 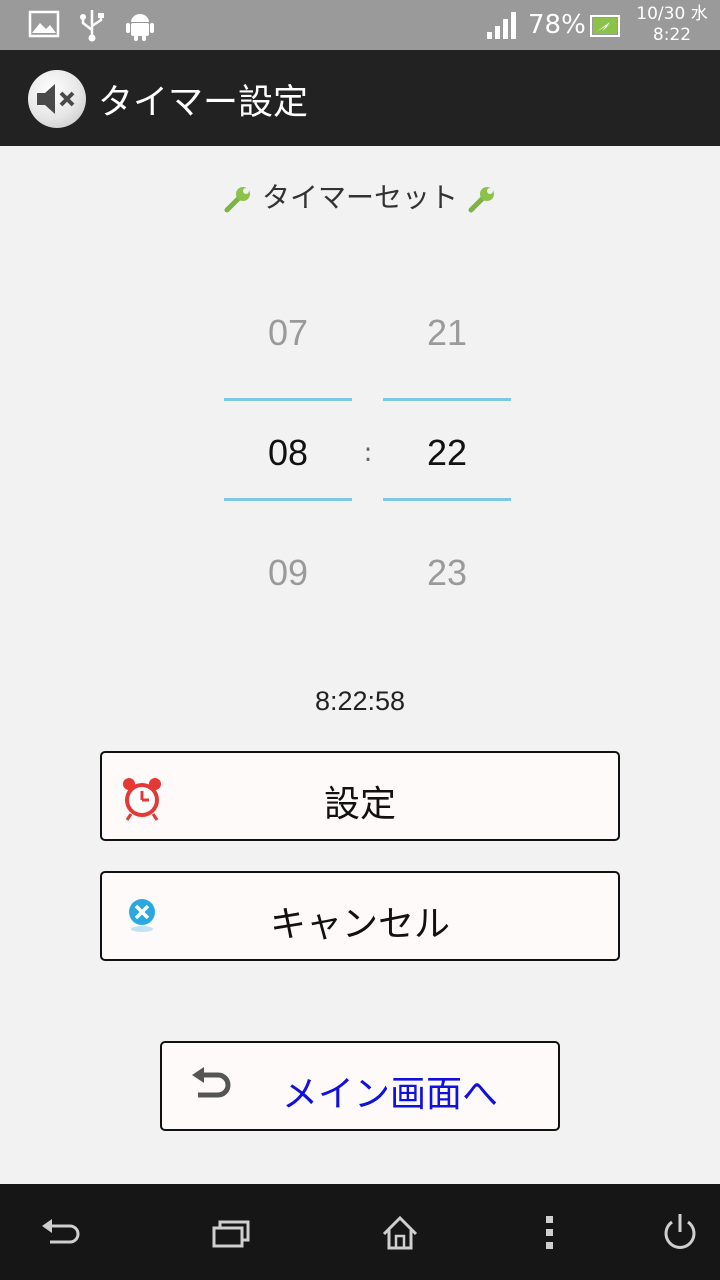 I want to click on cancel-button: キャンセル, so click(x=360, y=916).